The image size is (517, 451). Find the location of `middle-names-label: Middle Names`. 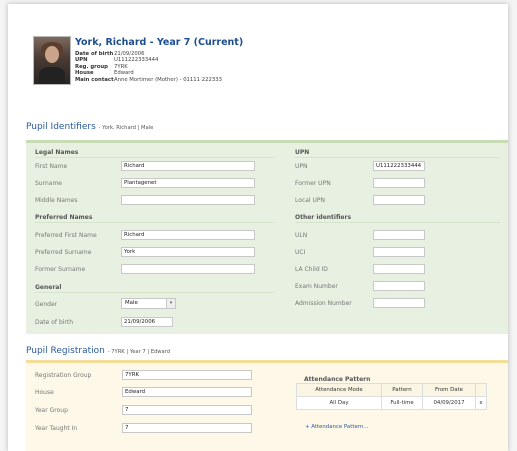

middle-names-label: Middle Names is located at coordinates (56, 200).